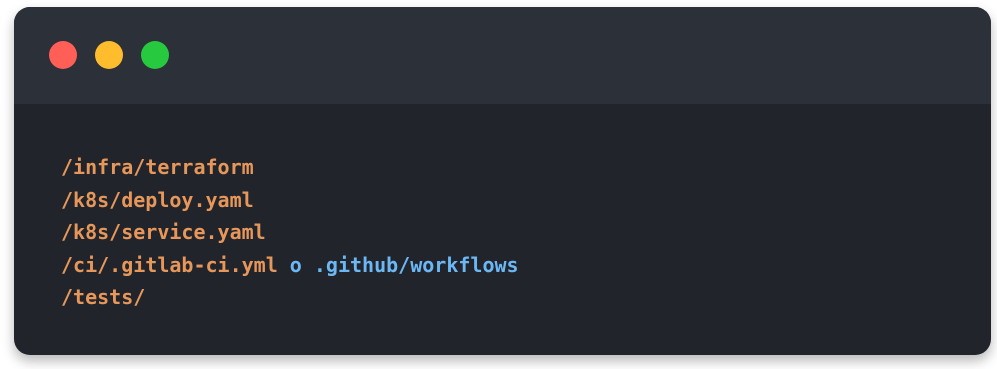  What do you see at coordinates (155, 55) in the screenshot?
I see `maximize-dot-icon` at bounding box center [155, 55].